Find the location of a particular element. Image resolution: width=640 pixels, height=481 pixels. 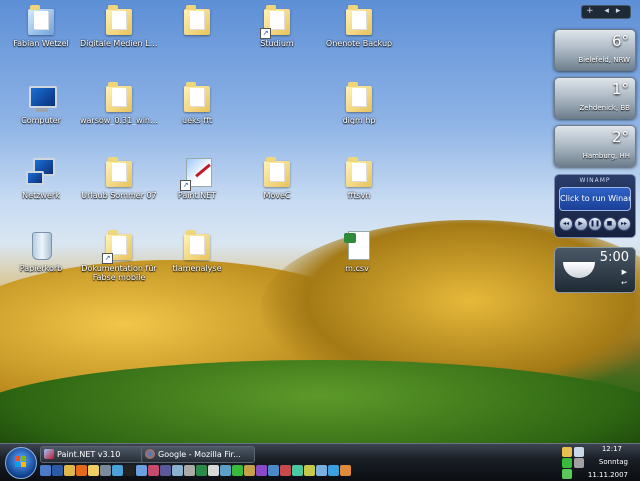

desktop-icon-label: tlamenalyse is located at coordinates (197, 268).